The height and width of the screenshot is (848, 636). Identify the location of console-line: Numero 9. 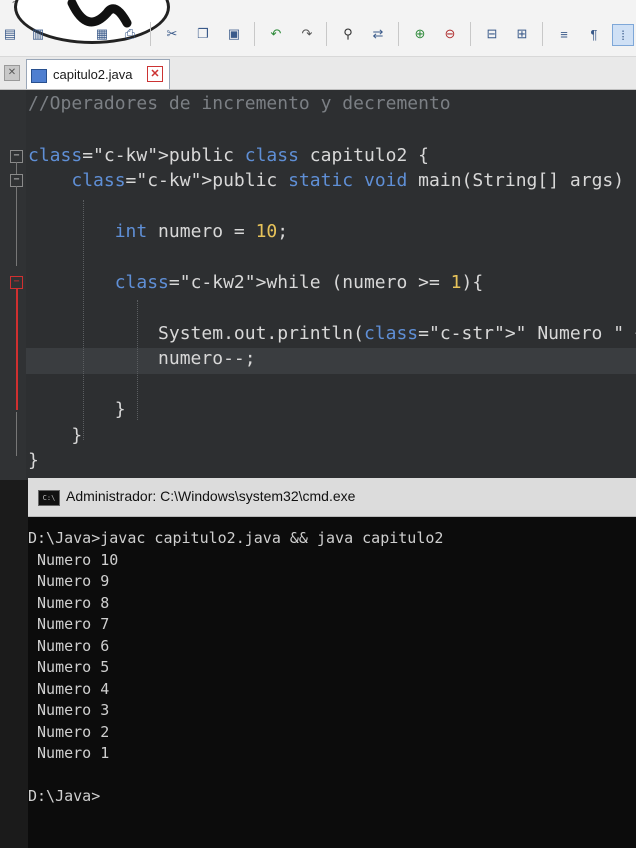
(69, 581).